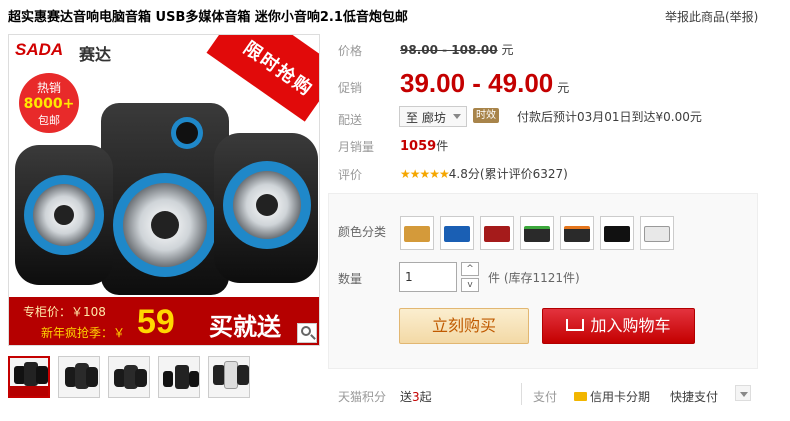 This screenshot has height=421, width=790. I want to click on credit-card-label: 信用卡分期, so click(620, 397).